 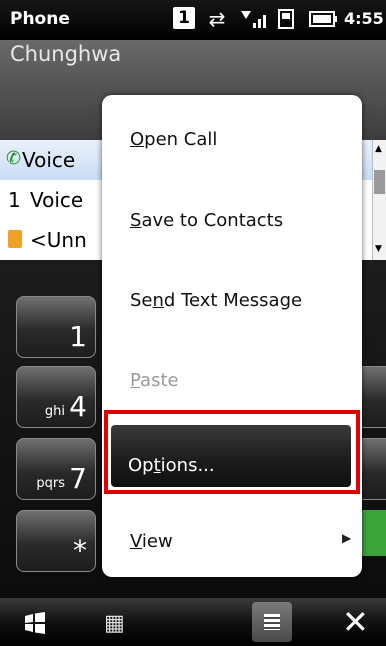 What do you see at coordinates (232, 452) in the screenshot?
I see `selection-highlight-box` at bounding box center [232, 452].